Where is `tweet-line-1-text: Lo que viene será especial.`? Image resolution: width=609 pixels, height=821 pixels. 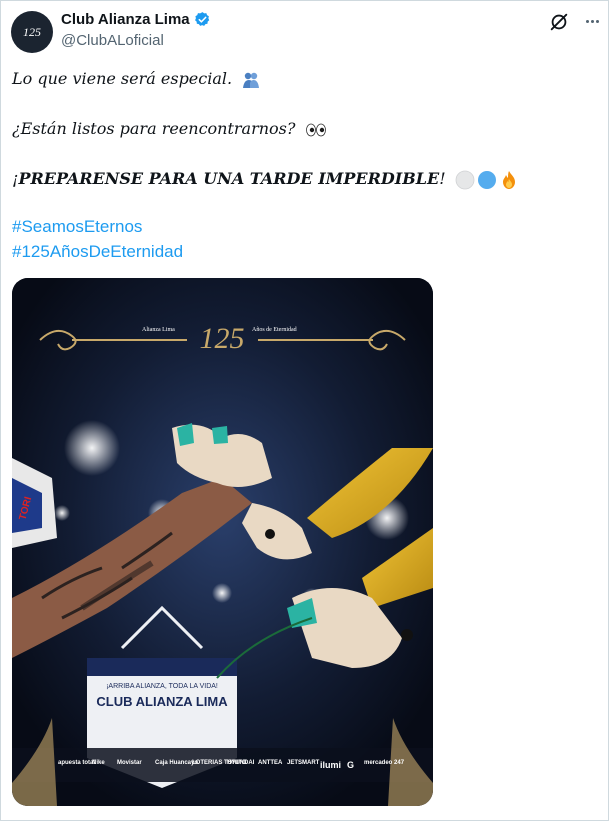
tweet-line-1-text: Lo que viene será especial. is located at coordinates (122, 78).